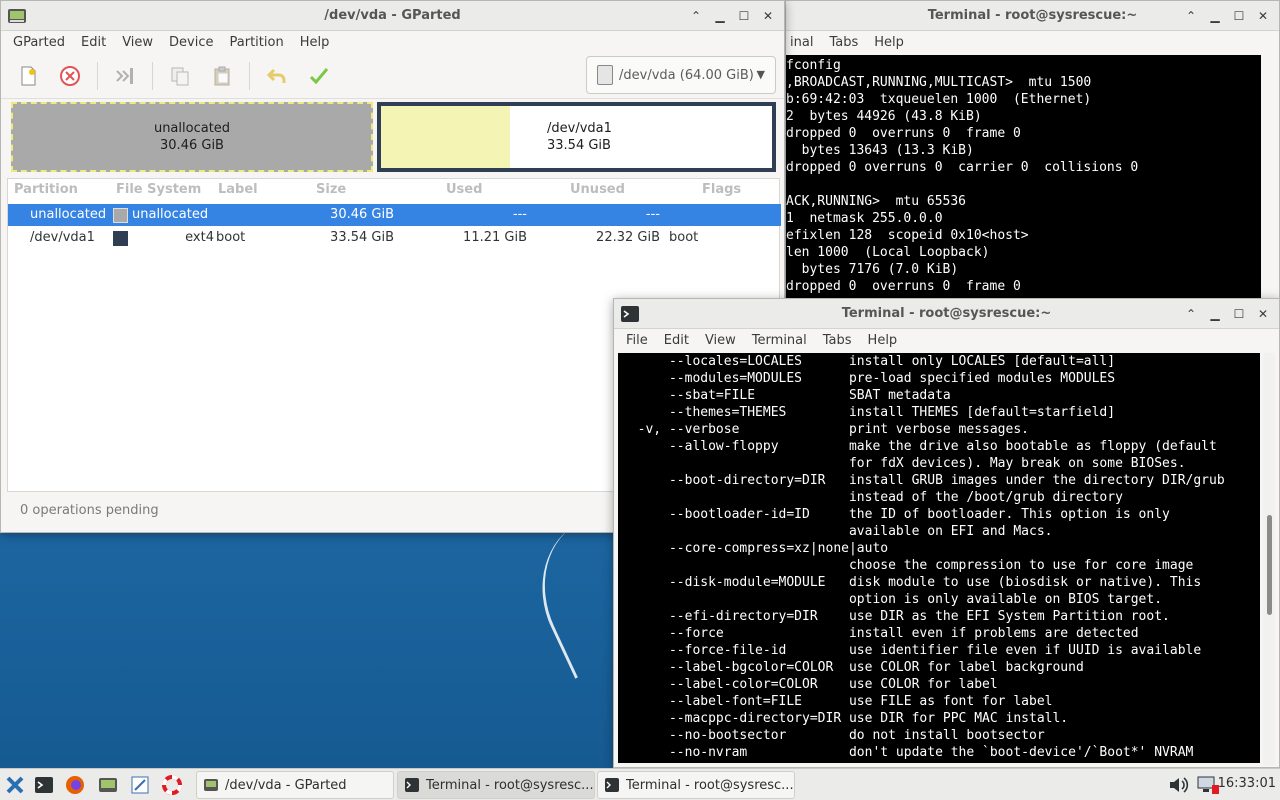 The image size is (1280, 800). I want to click on lifebuoy-icon, so click(172, 785).